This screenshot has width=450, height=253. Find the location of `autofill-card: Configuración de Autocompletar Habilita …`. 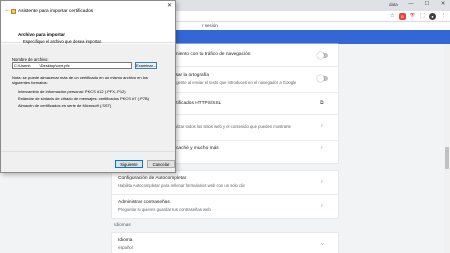

autofill-card: Configuración de Autocompletar Habilita … is located at coordinates (225, 194).